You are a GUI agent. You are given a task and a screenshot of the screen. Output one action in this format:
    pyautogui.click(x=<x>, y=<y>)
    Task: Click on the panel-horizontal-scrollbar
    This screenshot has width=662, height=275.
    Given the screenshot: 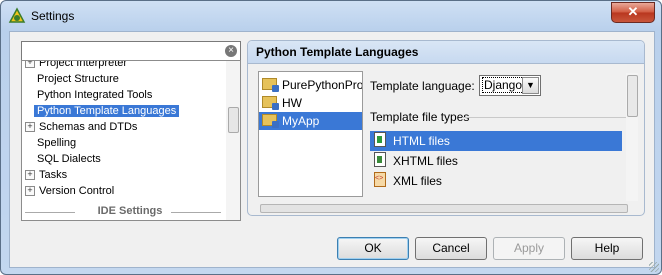 What is the action you would take?
    pyautogui.click(x=444, y=208)
    